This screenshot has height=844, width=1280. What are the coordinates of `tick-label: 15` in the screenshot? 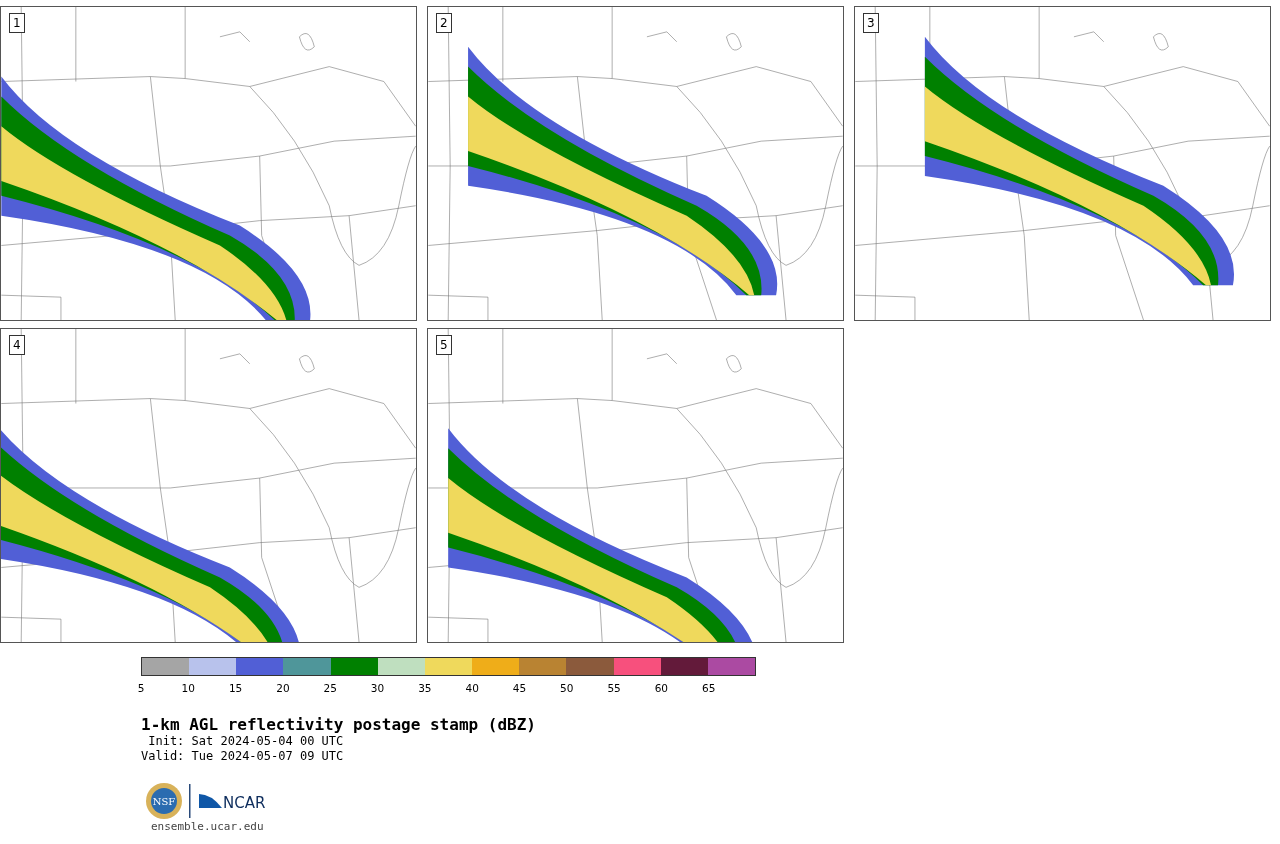 It's located at (235, 688).